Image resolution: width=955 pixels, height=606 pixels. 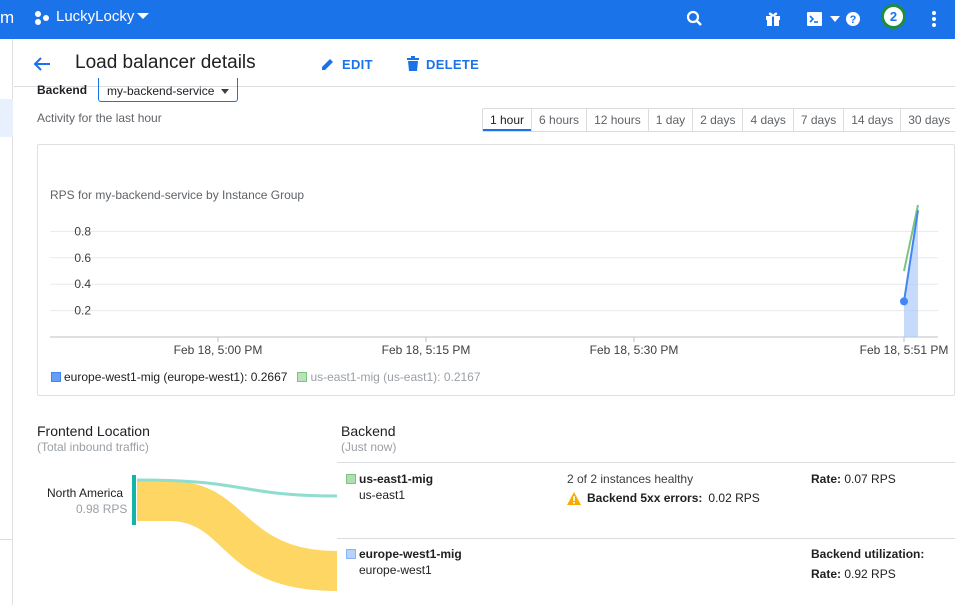 I want to click on backend-panel-title: Backend, so click(x=368, y=431).